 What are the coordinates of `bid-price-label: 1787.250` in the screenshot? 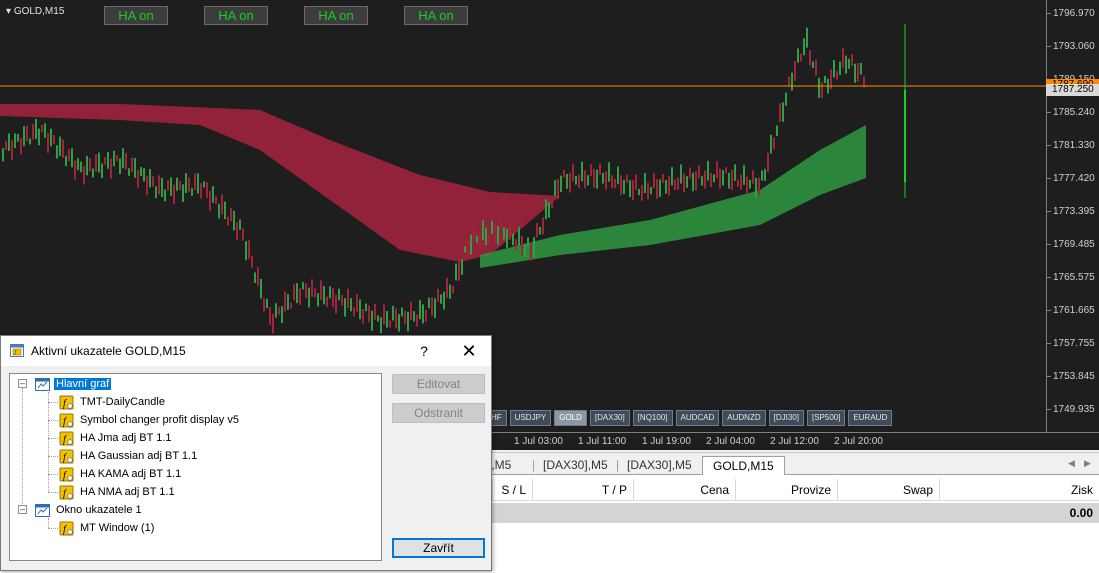 It's located at (1072, 90).